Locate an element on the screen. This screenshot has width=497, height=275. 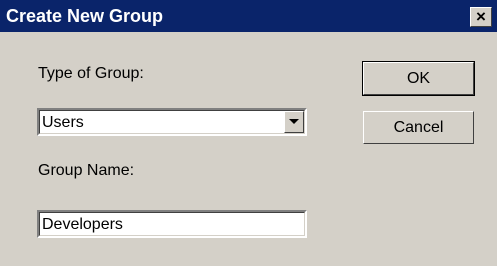
ok-button-label: OK is located at coordinates (418, 78).